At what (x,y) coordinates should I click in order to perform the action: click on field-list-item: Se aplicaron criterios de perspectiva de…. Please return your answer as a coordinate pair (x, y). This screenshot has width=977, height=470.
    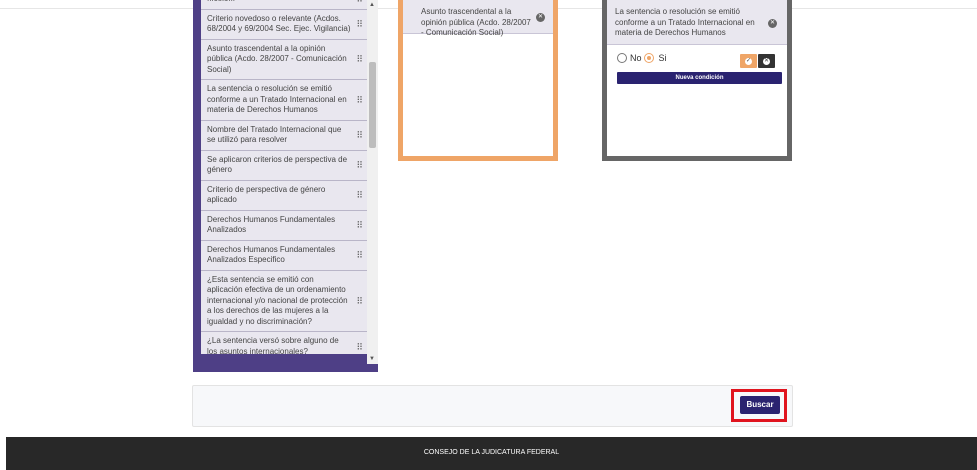
    Looking at the image, I should click on (284, 165).